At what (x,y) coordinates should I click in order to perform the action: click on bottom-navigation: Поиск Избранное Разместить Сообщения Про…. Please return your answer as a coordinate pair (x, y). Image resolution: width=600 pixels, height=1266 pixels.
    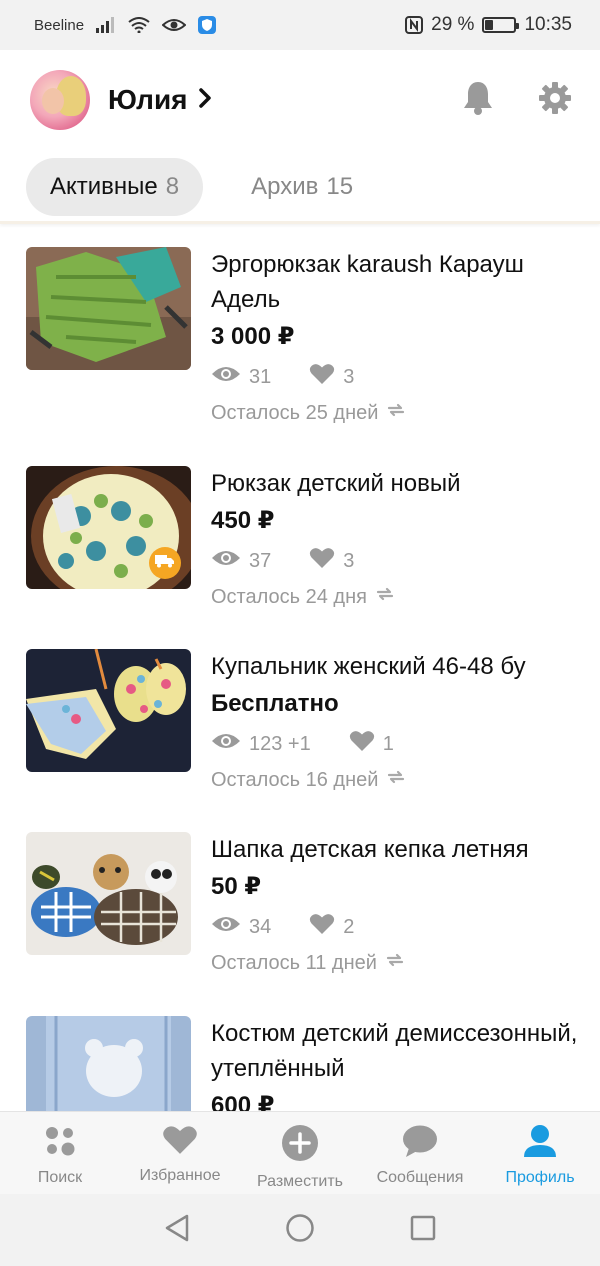
    Looking at the image, I should click on (300, 1152).